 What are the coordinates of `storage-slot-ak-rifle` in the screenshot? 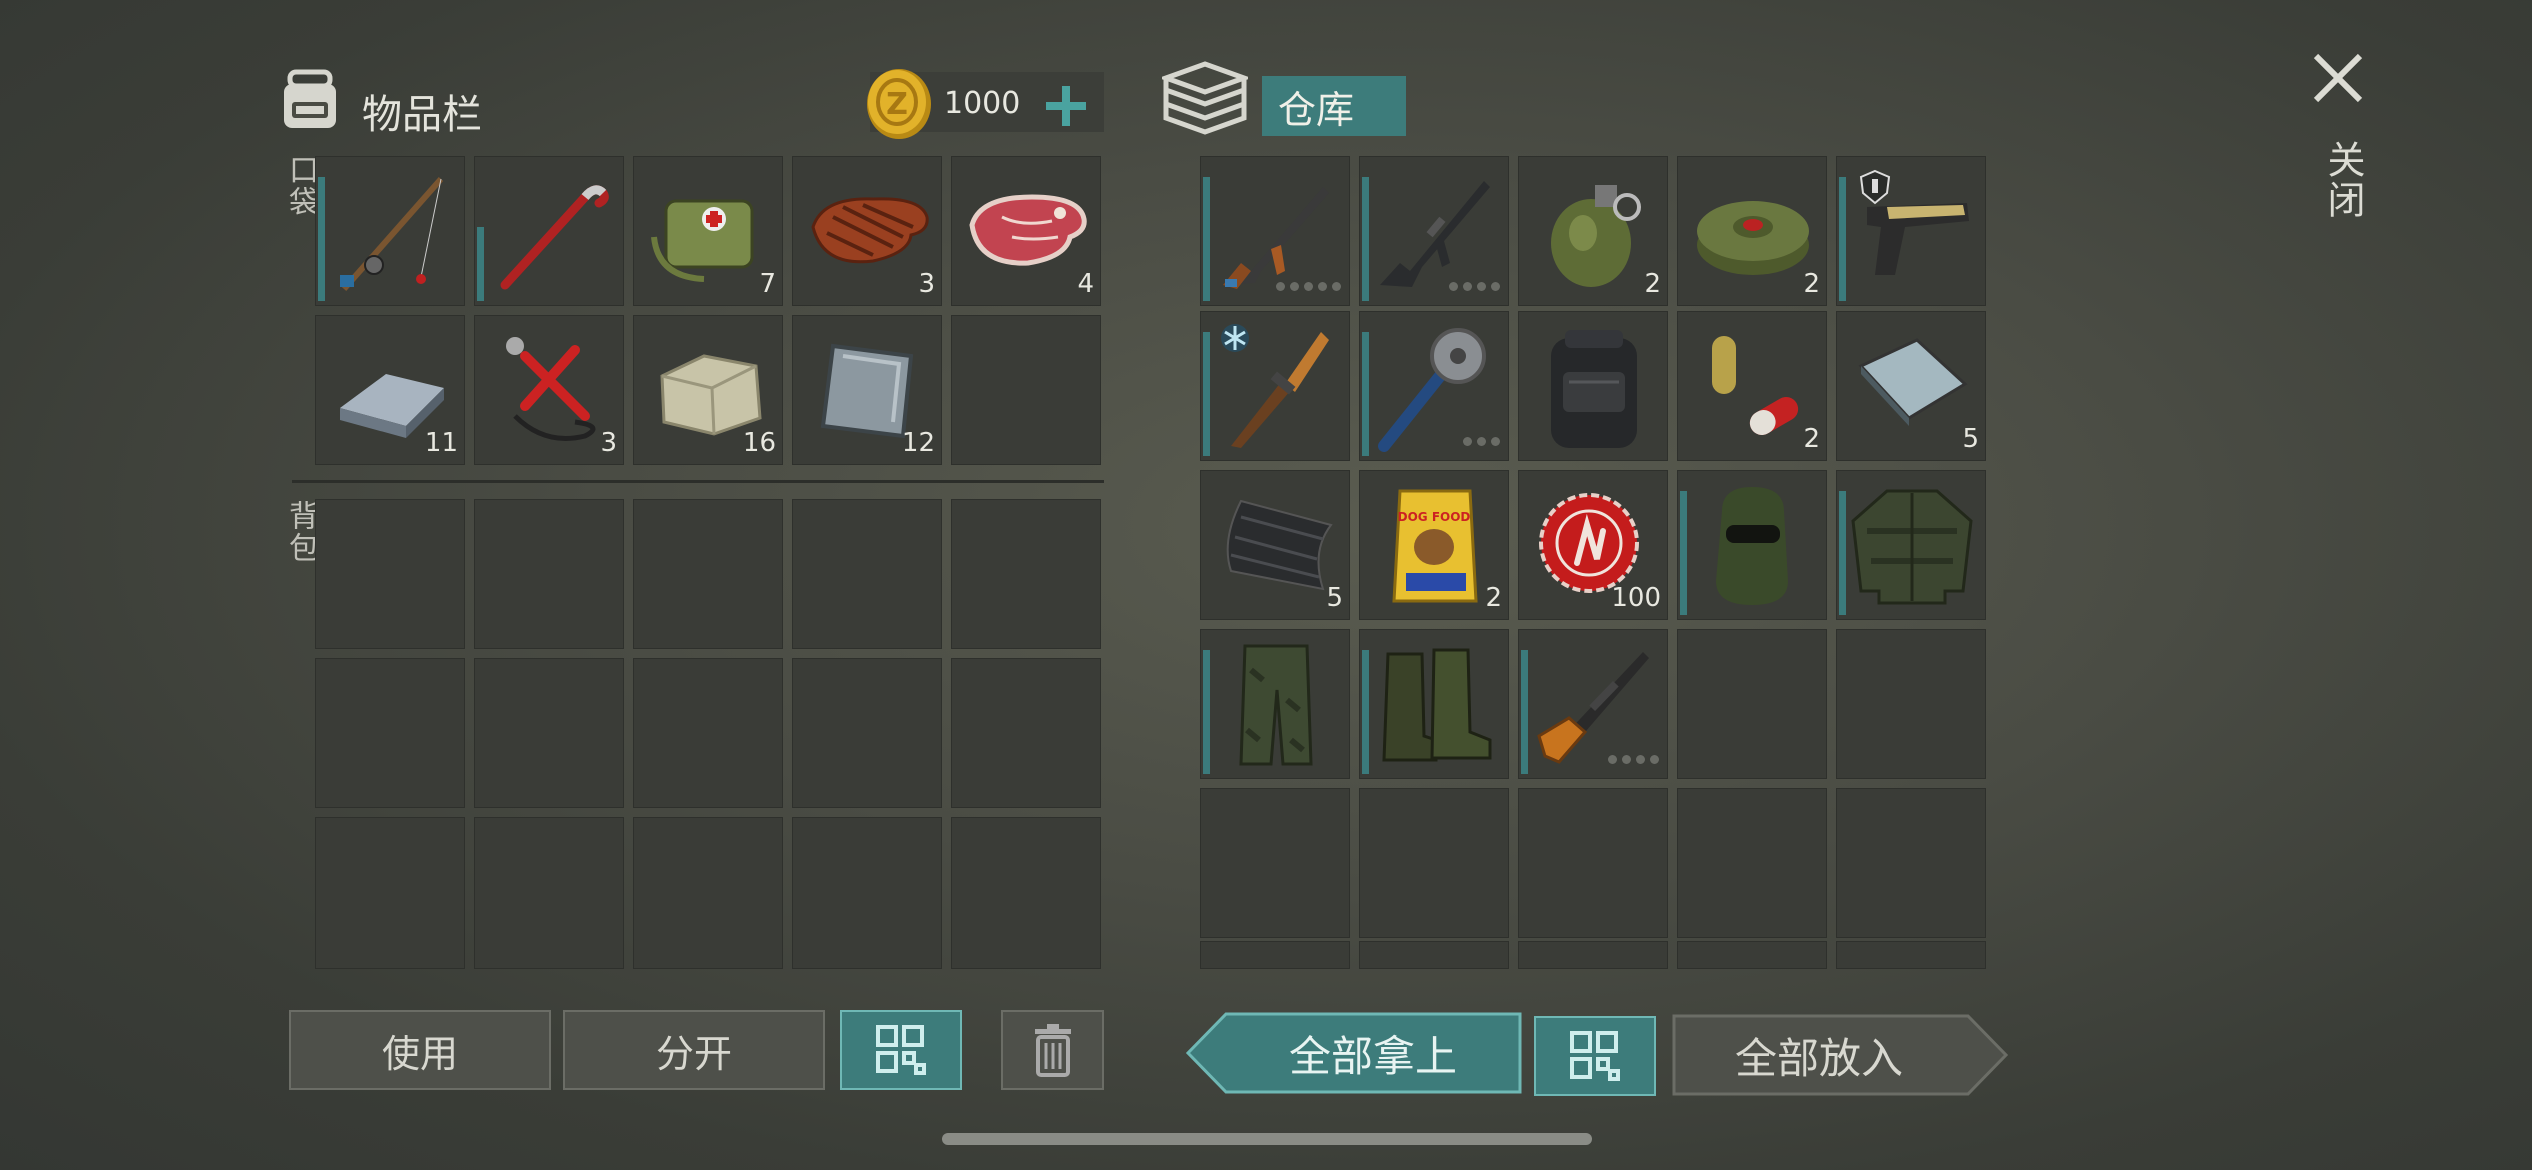 It's located at (1275, 231).